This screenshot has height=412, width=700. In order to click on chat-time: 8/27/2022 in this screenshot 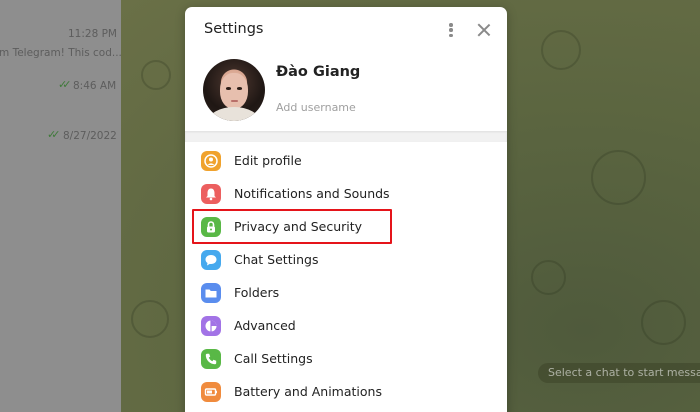, I will do `click(90, 136)`.